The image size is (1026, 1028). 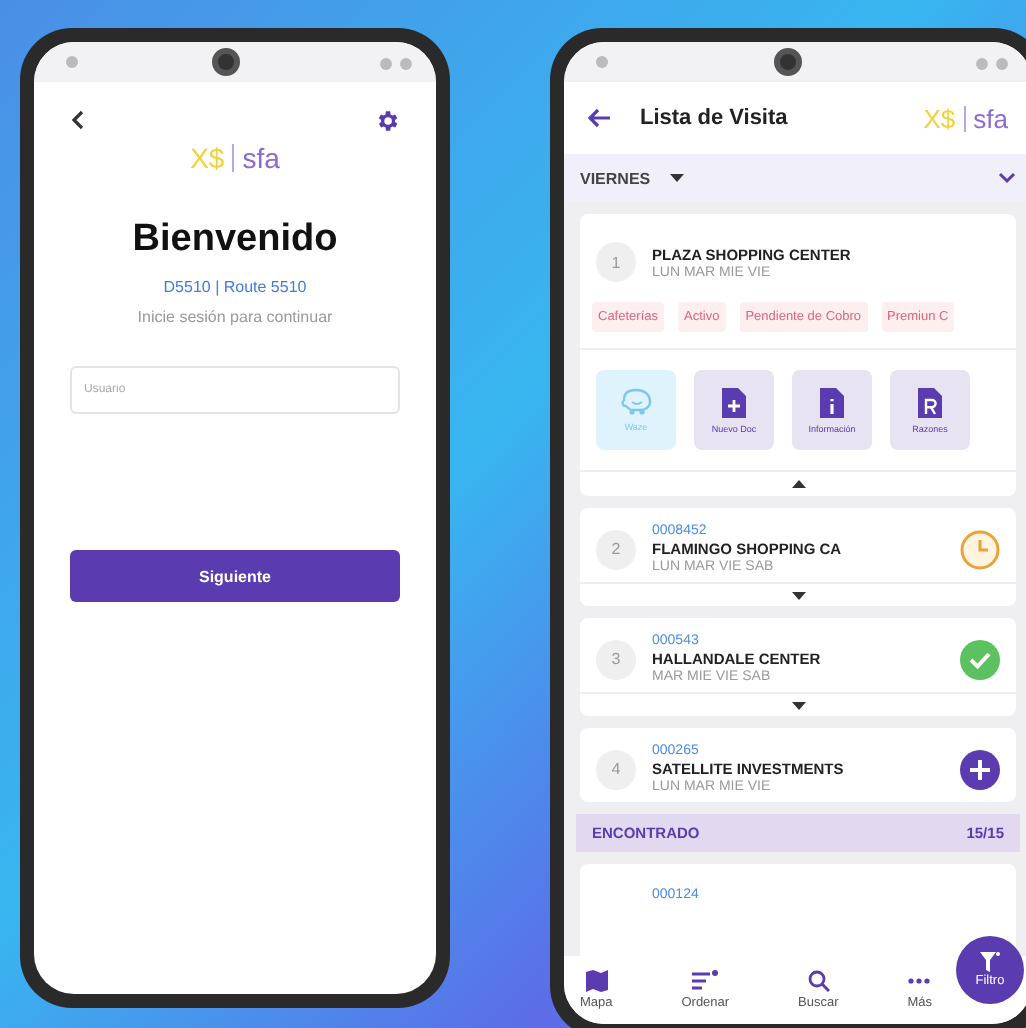 I want to click on caret-up-icon, so click(x=798, y=484).